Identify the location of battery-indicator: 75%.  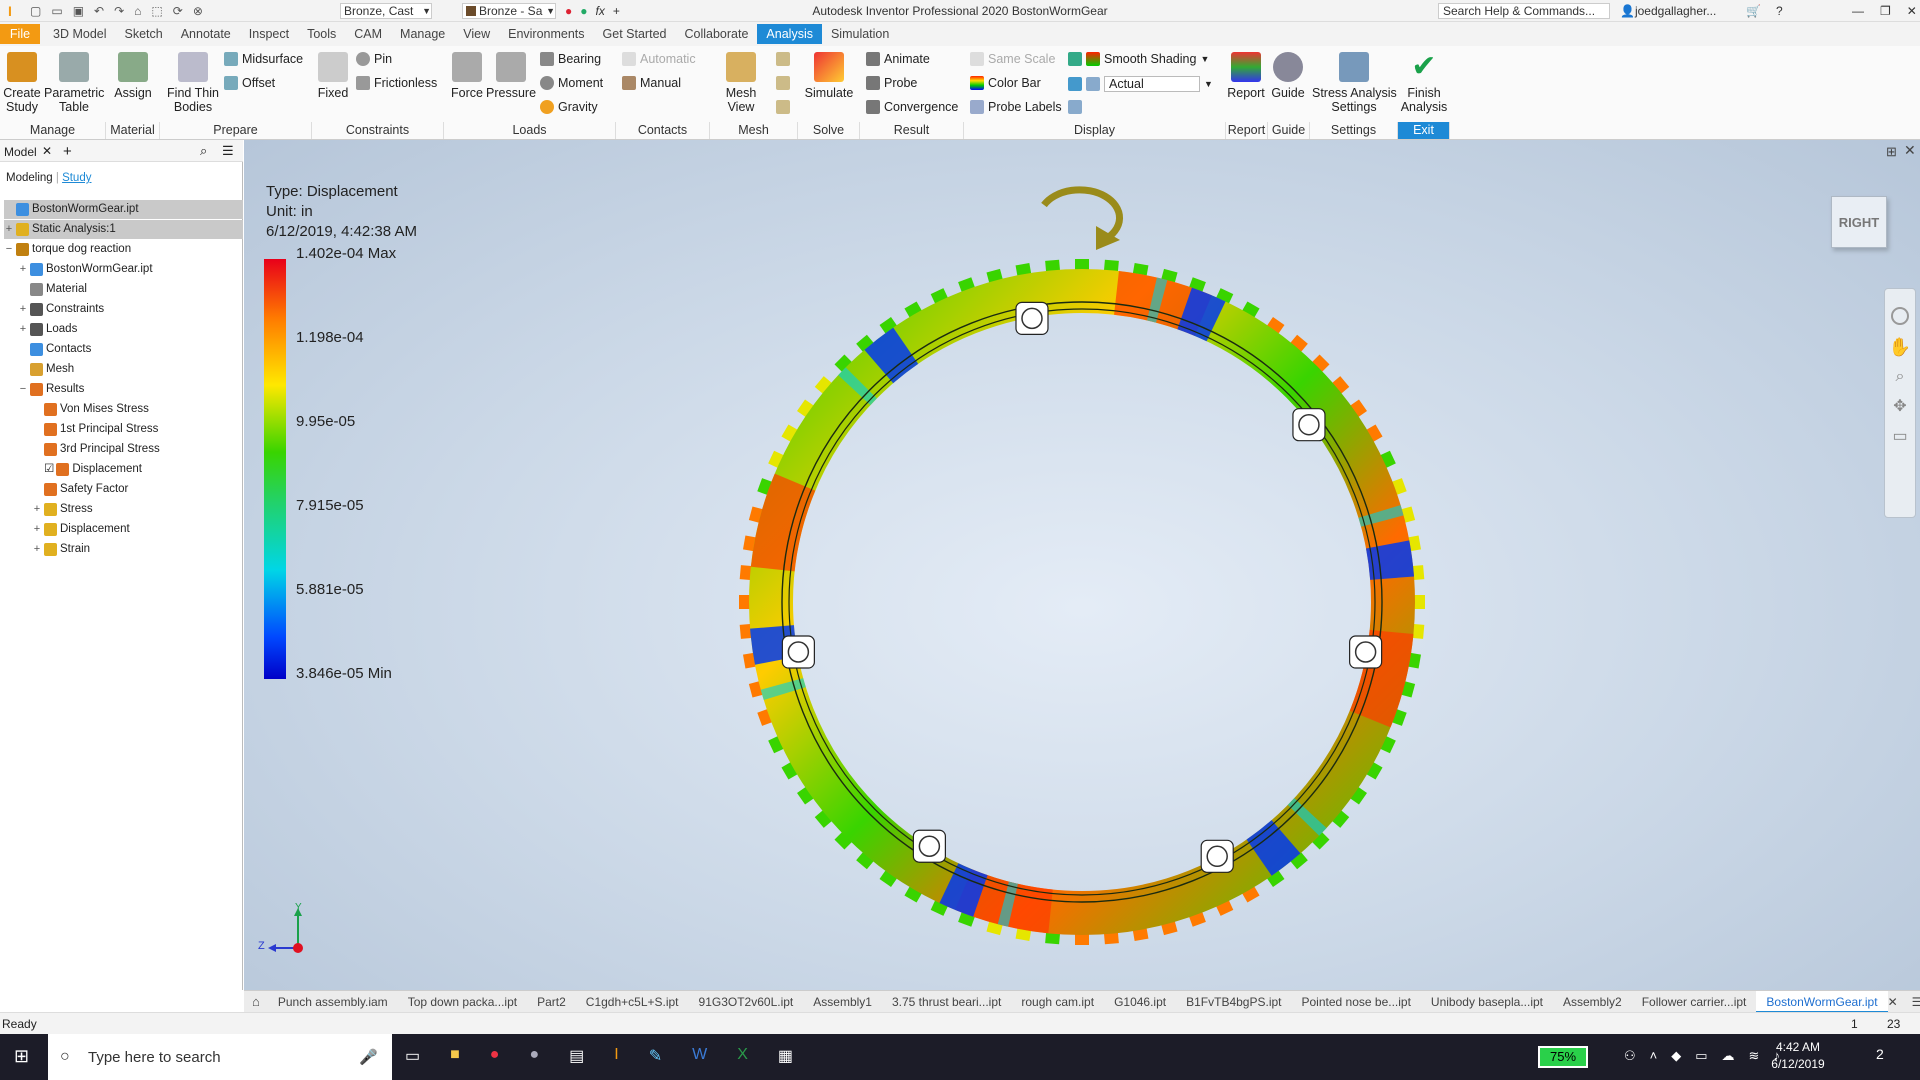
(1563, 1057).